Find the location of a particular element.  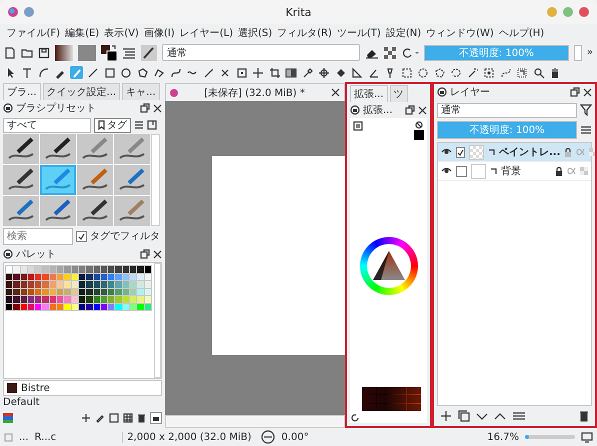

tag-button: タグ is located at coordinates (112, 125).